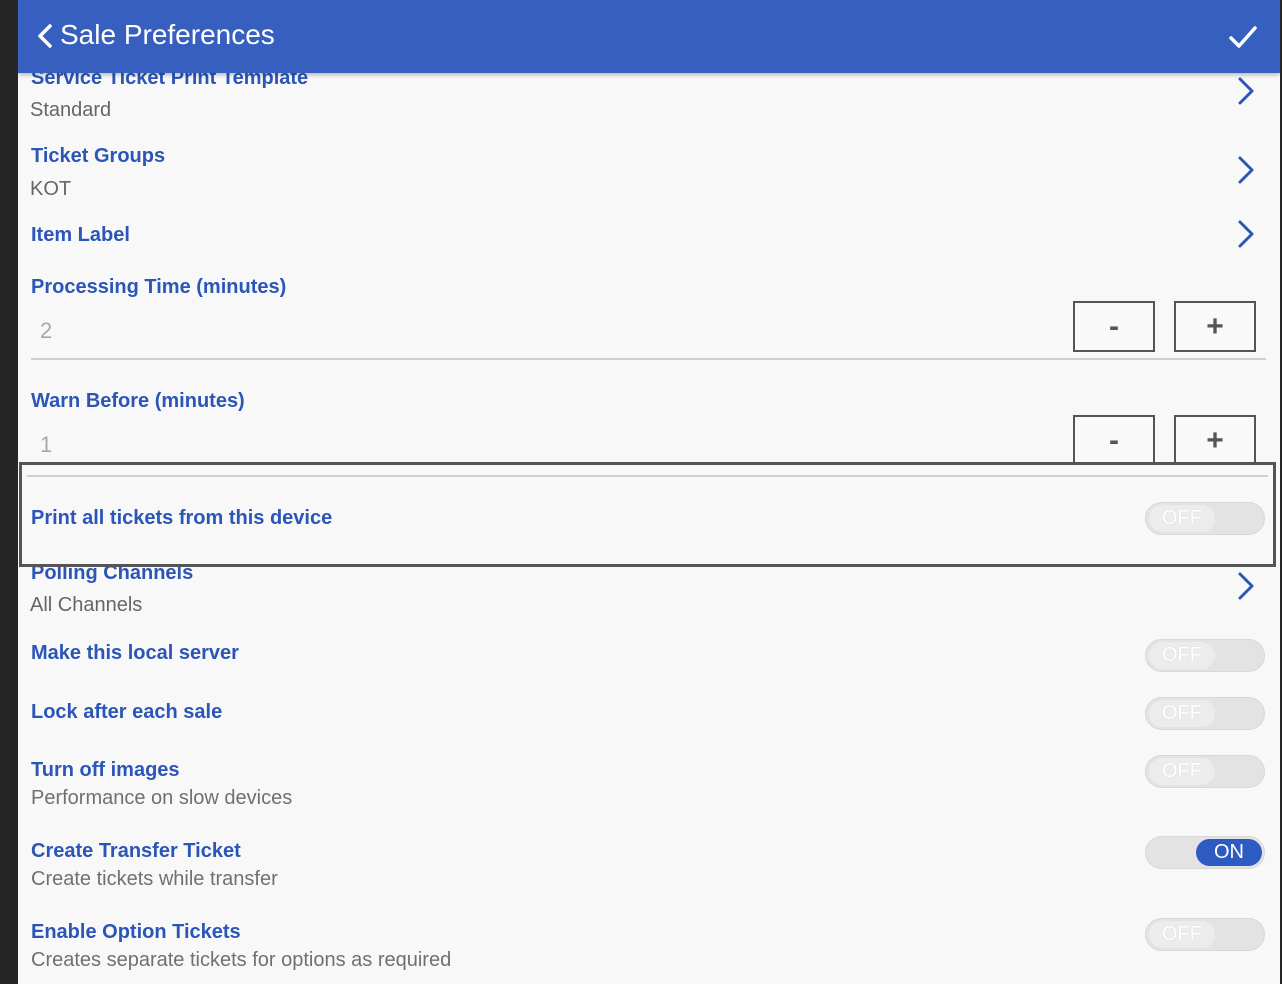 The height and width of the screenshot is (984, 1282). Describe the element at coordinates (154, 879) in the screenshot. I see `setting-description: Create tickets while transfer` at that location.